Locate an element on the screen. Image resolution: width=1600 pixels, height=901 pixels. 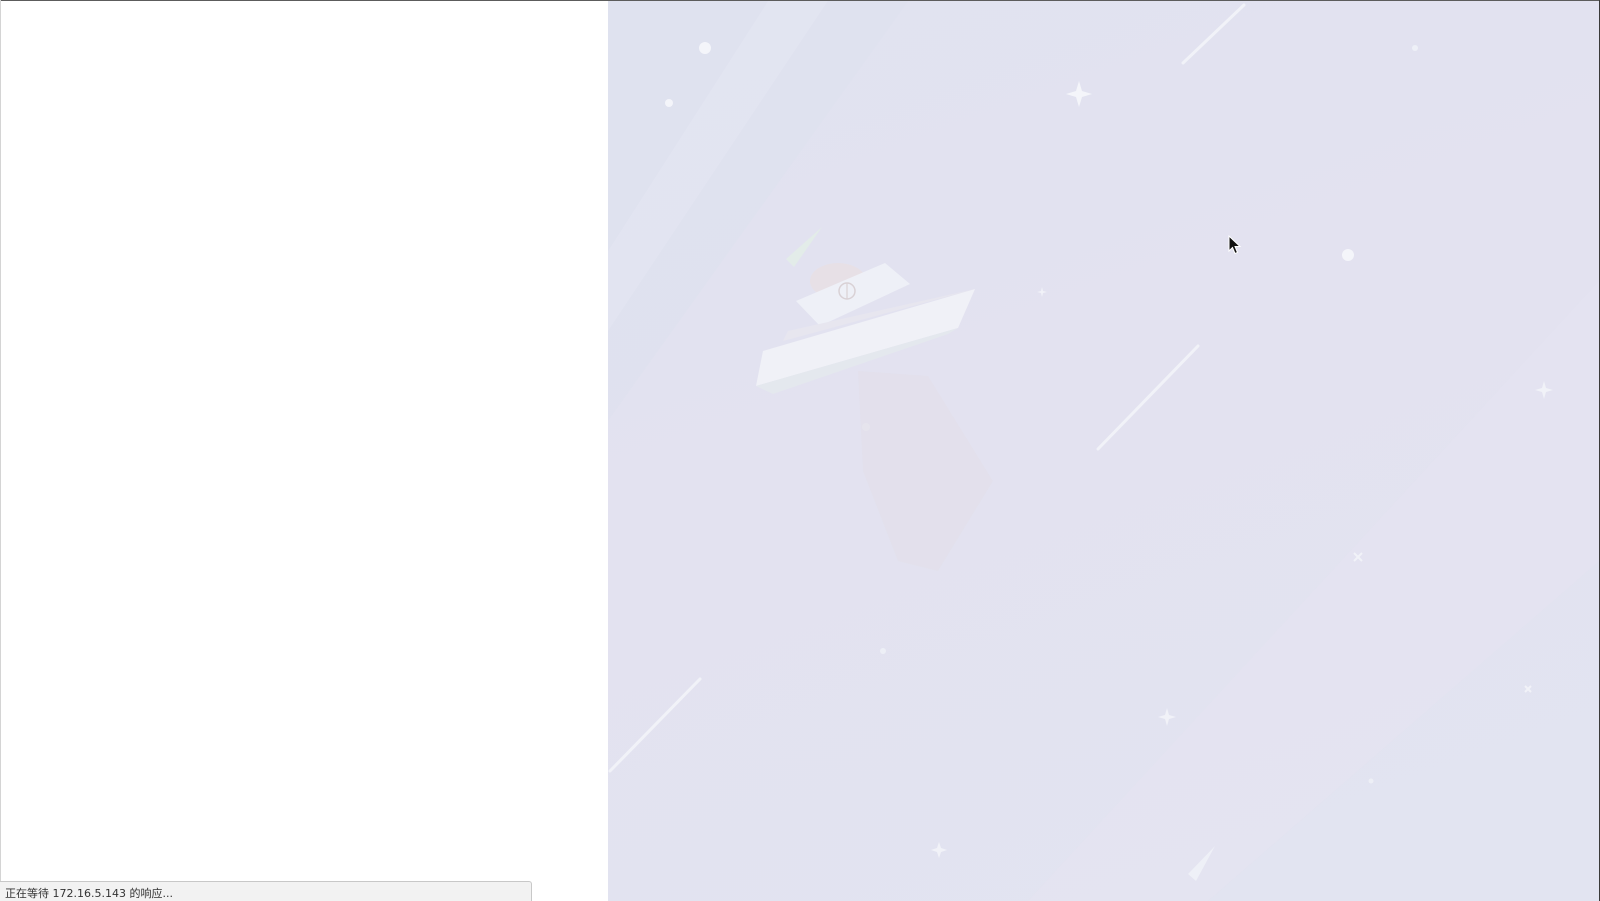
tractor-beam is located at coordinates (925, 471).